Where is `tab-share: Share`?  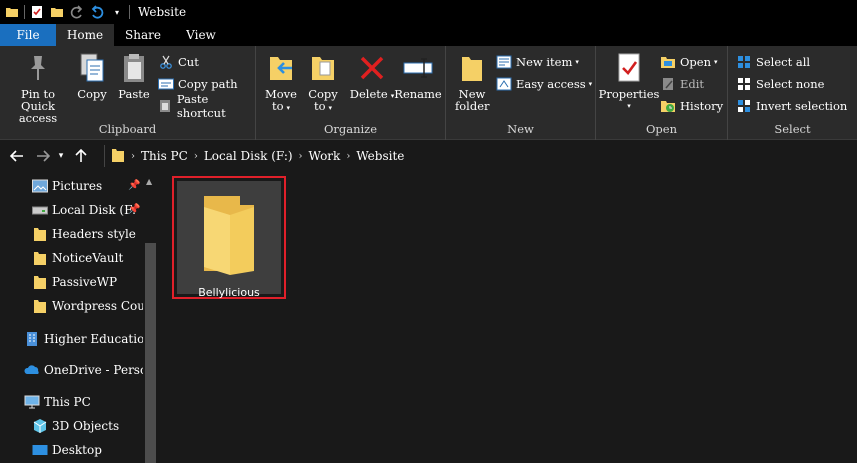 tab-share: Share is located at coordinates (143, 35).